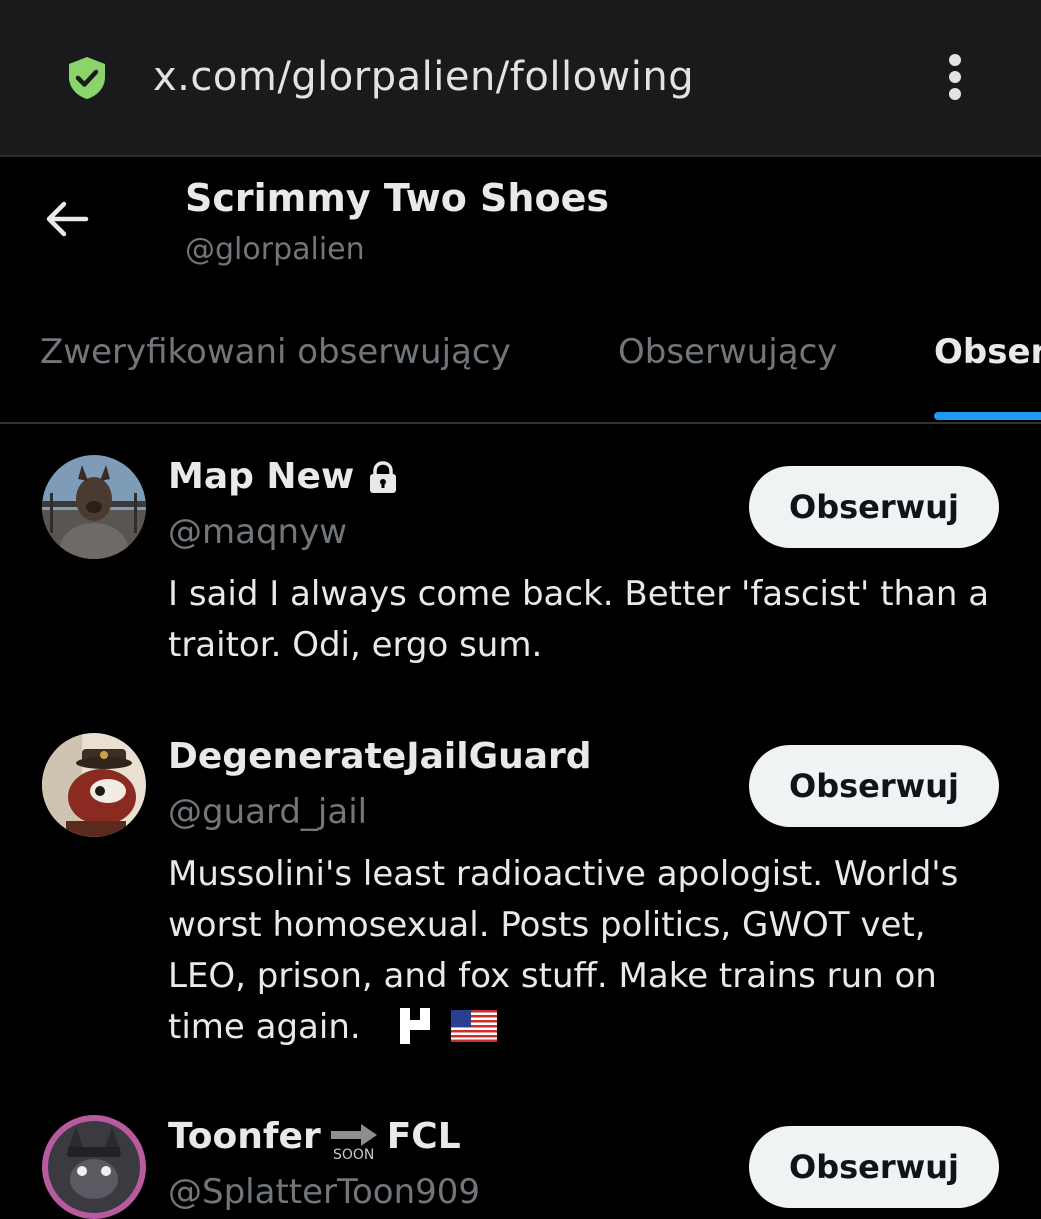  I want to click on more-vertical-icon, so click(955, 77).